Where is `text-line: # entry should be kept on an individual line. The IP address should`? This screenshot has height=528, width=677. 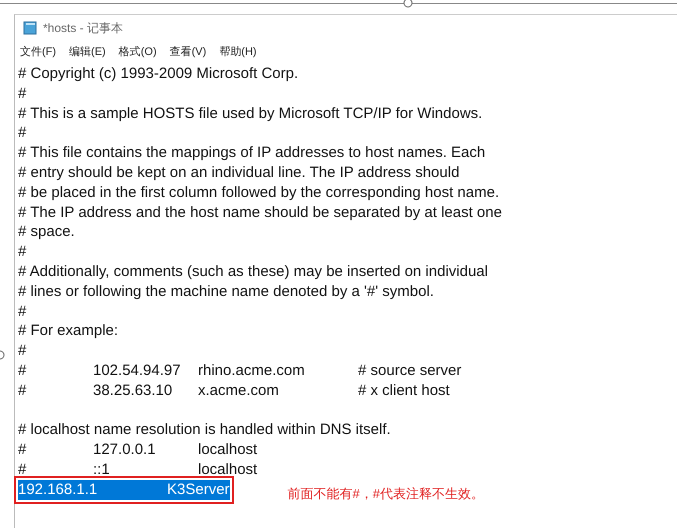
text-line: # entry should be kept on an individual line. The IP address should is located at coordinates (239, 172).